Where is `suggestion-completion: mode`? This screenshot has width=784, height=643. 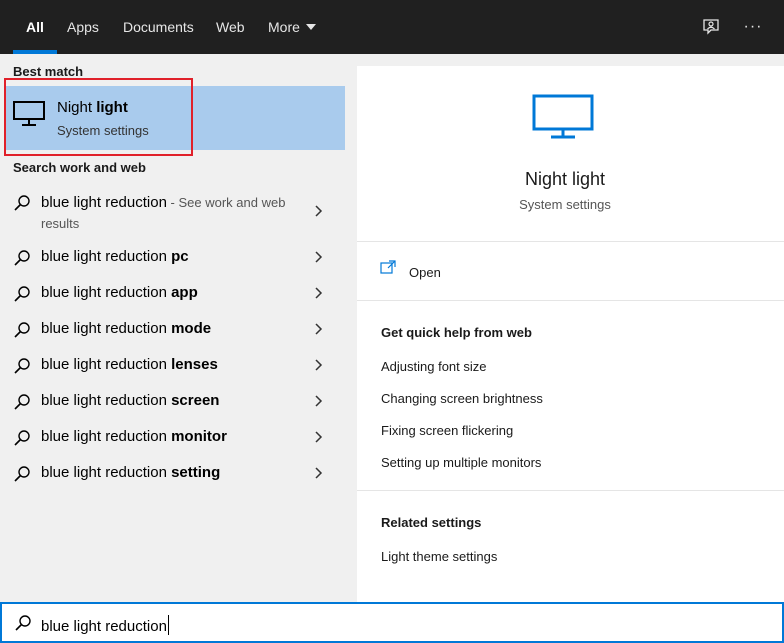
suggestion-completion: mode is located at coordinates (191, 328).